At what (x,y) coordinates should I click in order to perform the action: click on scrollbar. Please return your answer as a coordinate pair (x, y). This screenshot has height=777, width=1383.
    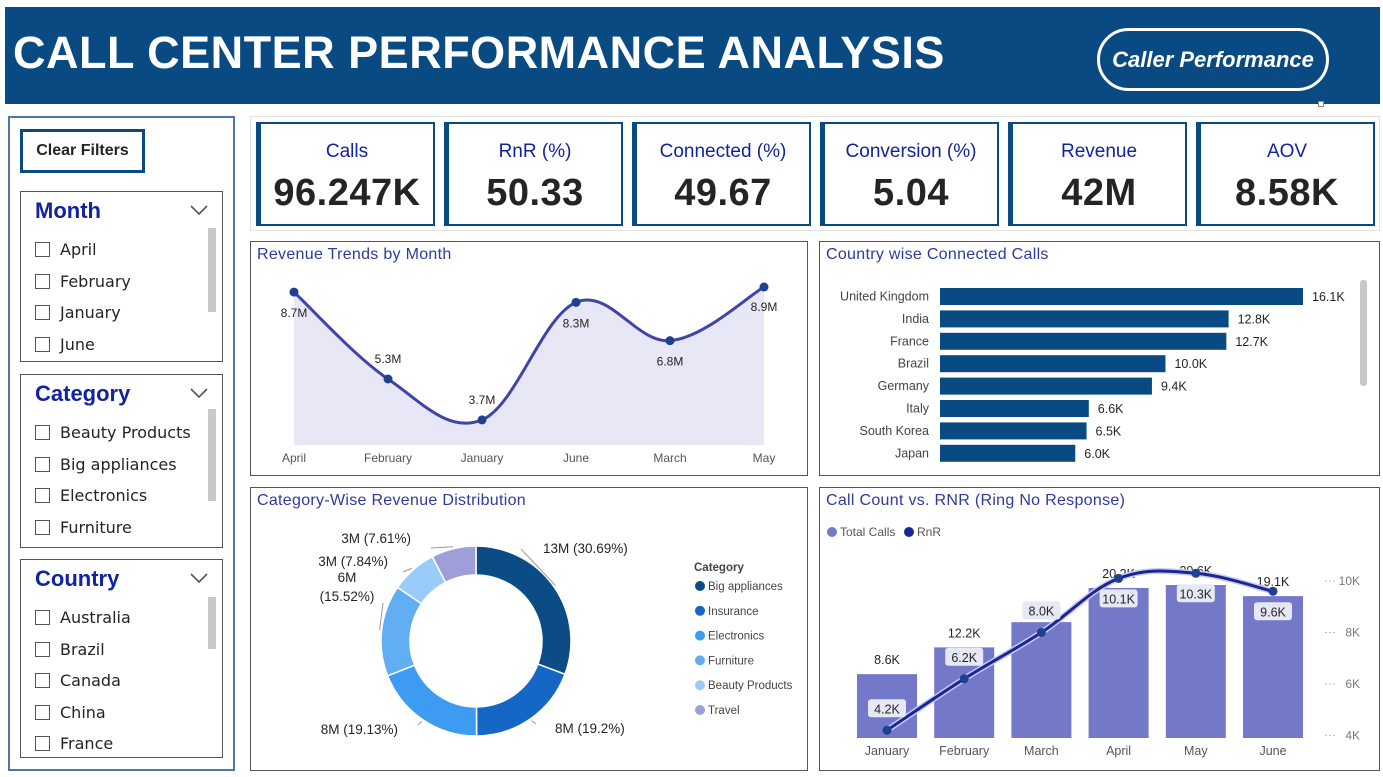
    Looking at the image, I should click on (1363, 333).